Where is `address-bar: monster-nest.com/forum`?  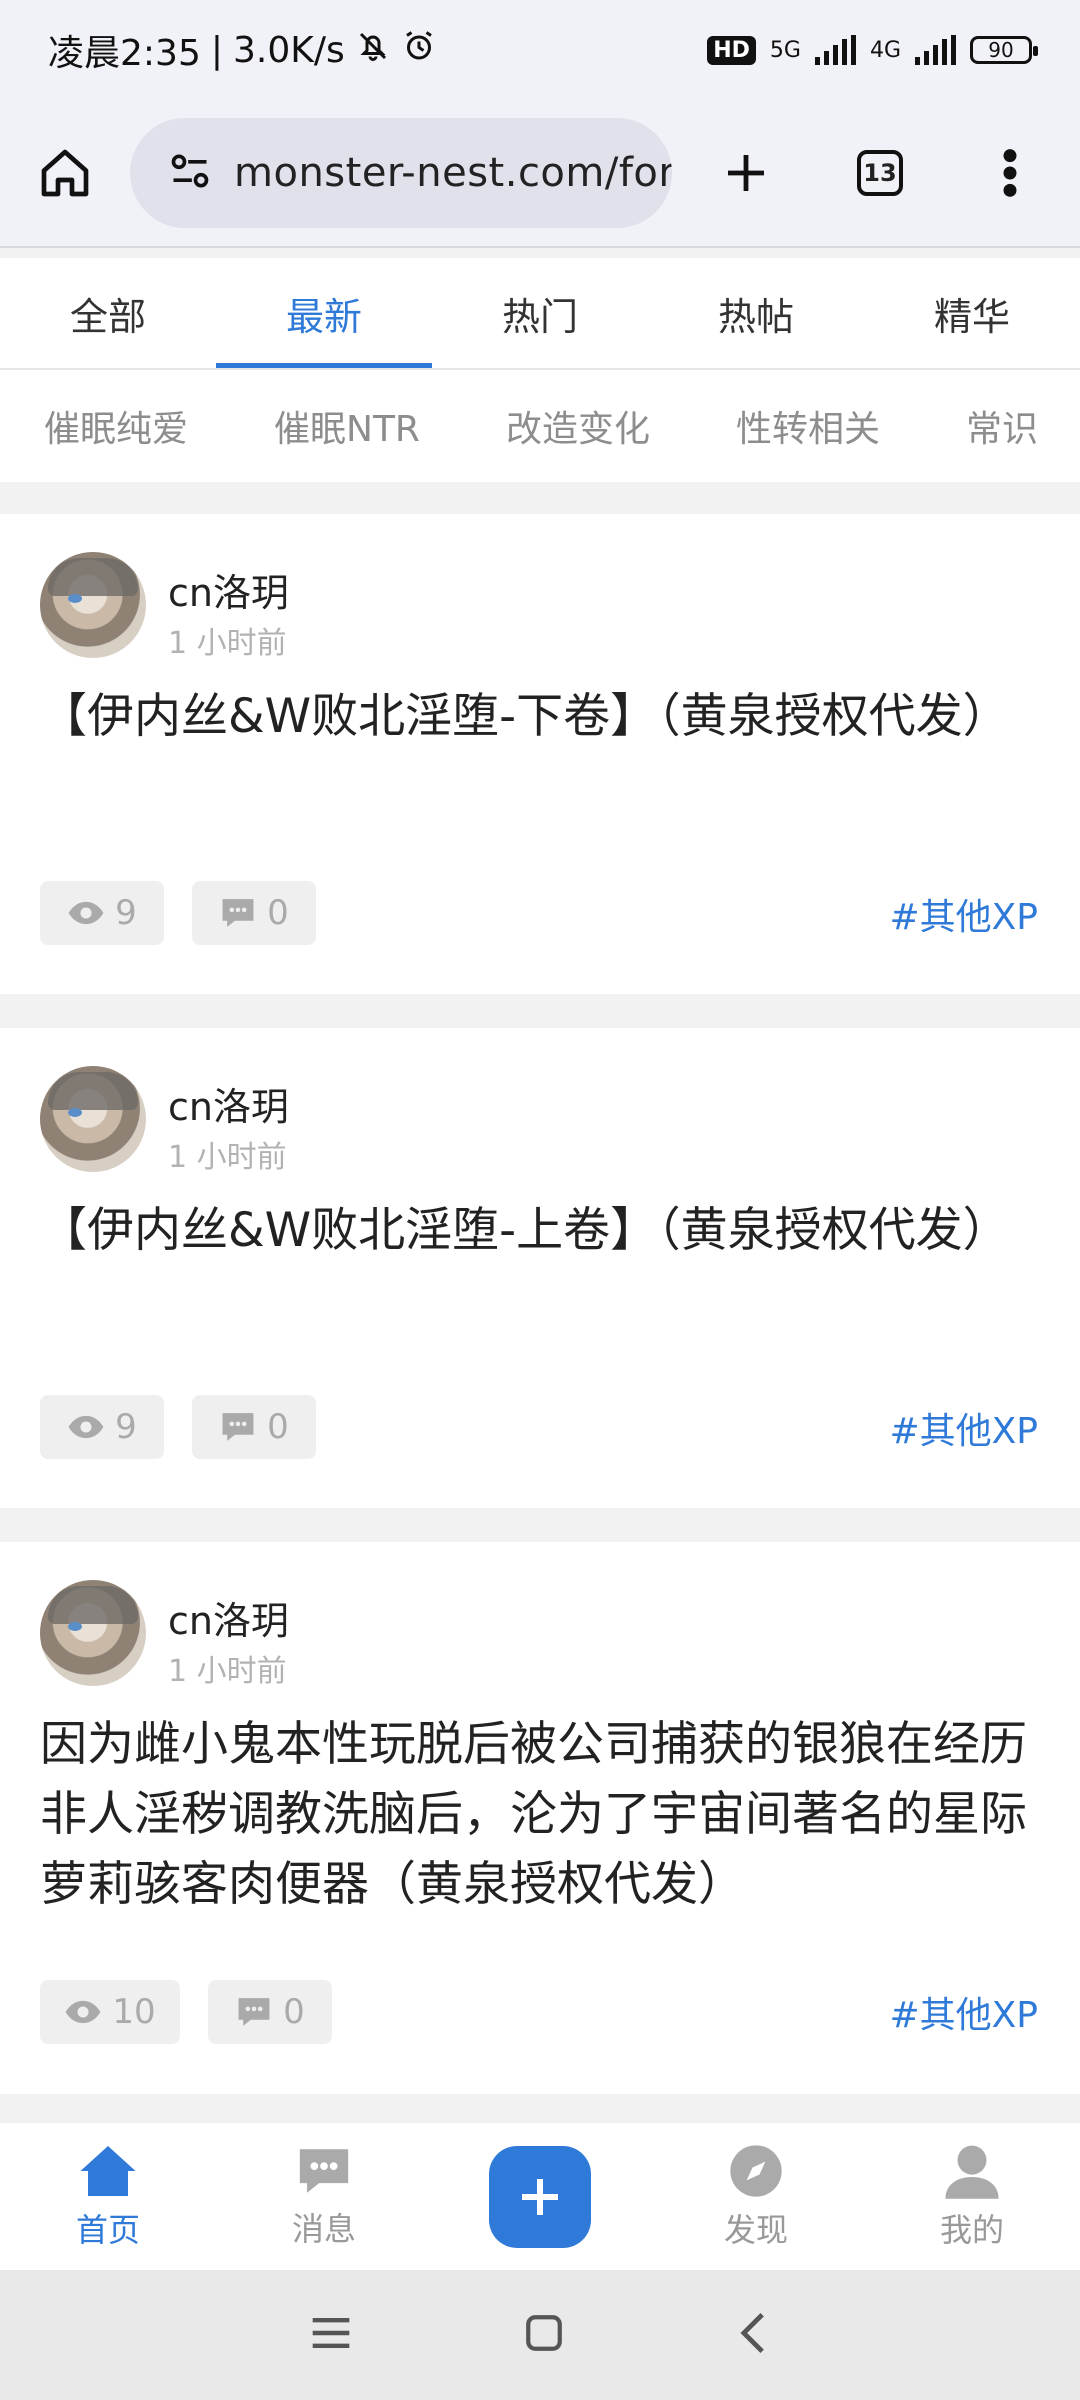
address-bar: monster-nest.com/forum is located at coordinates (401, 173).